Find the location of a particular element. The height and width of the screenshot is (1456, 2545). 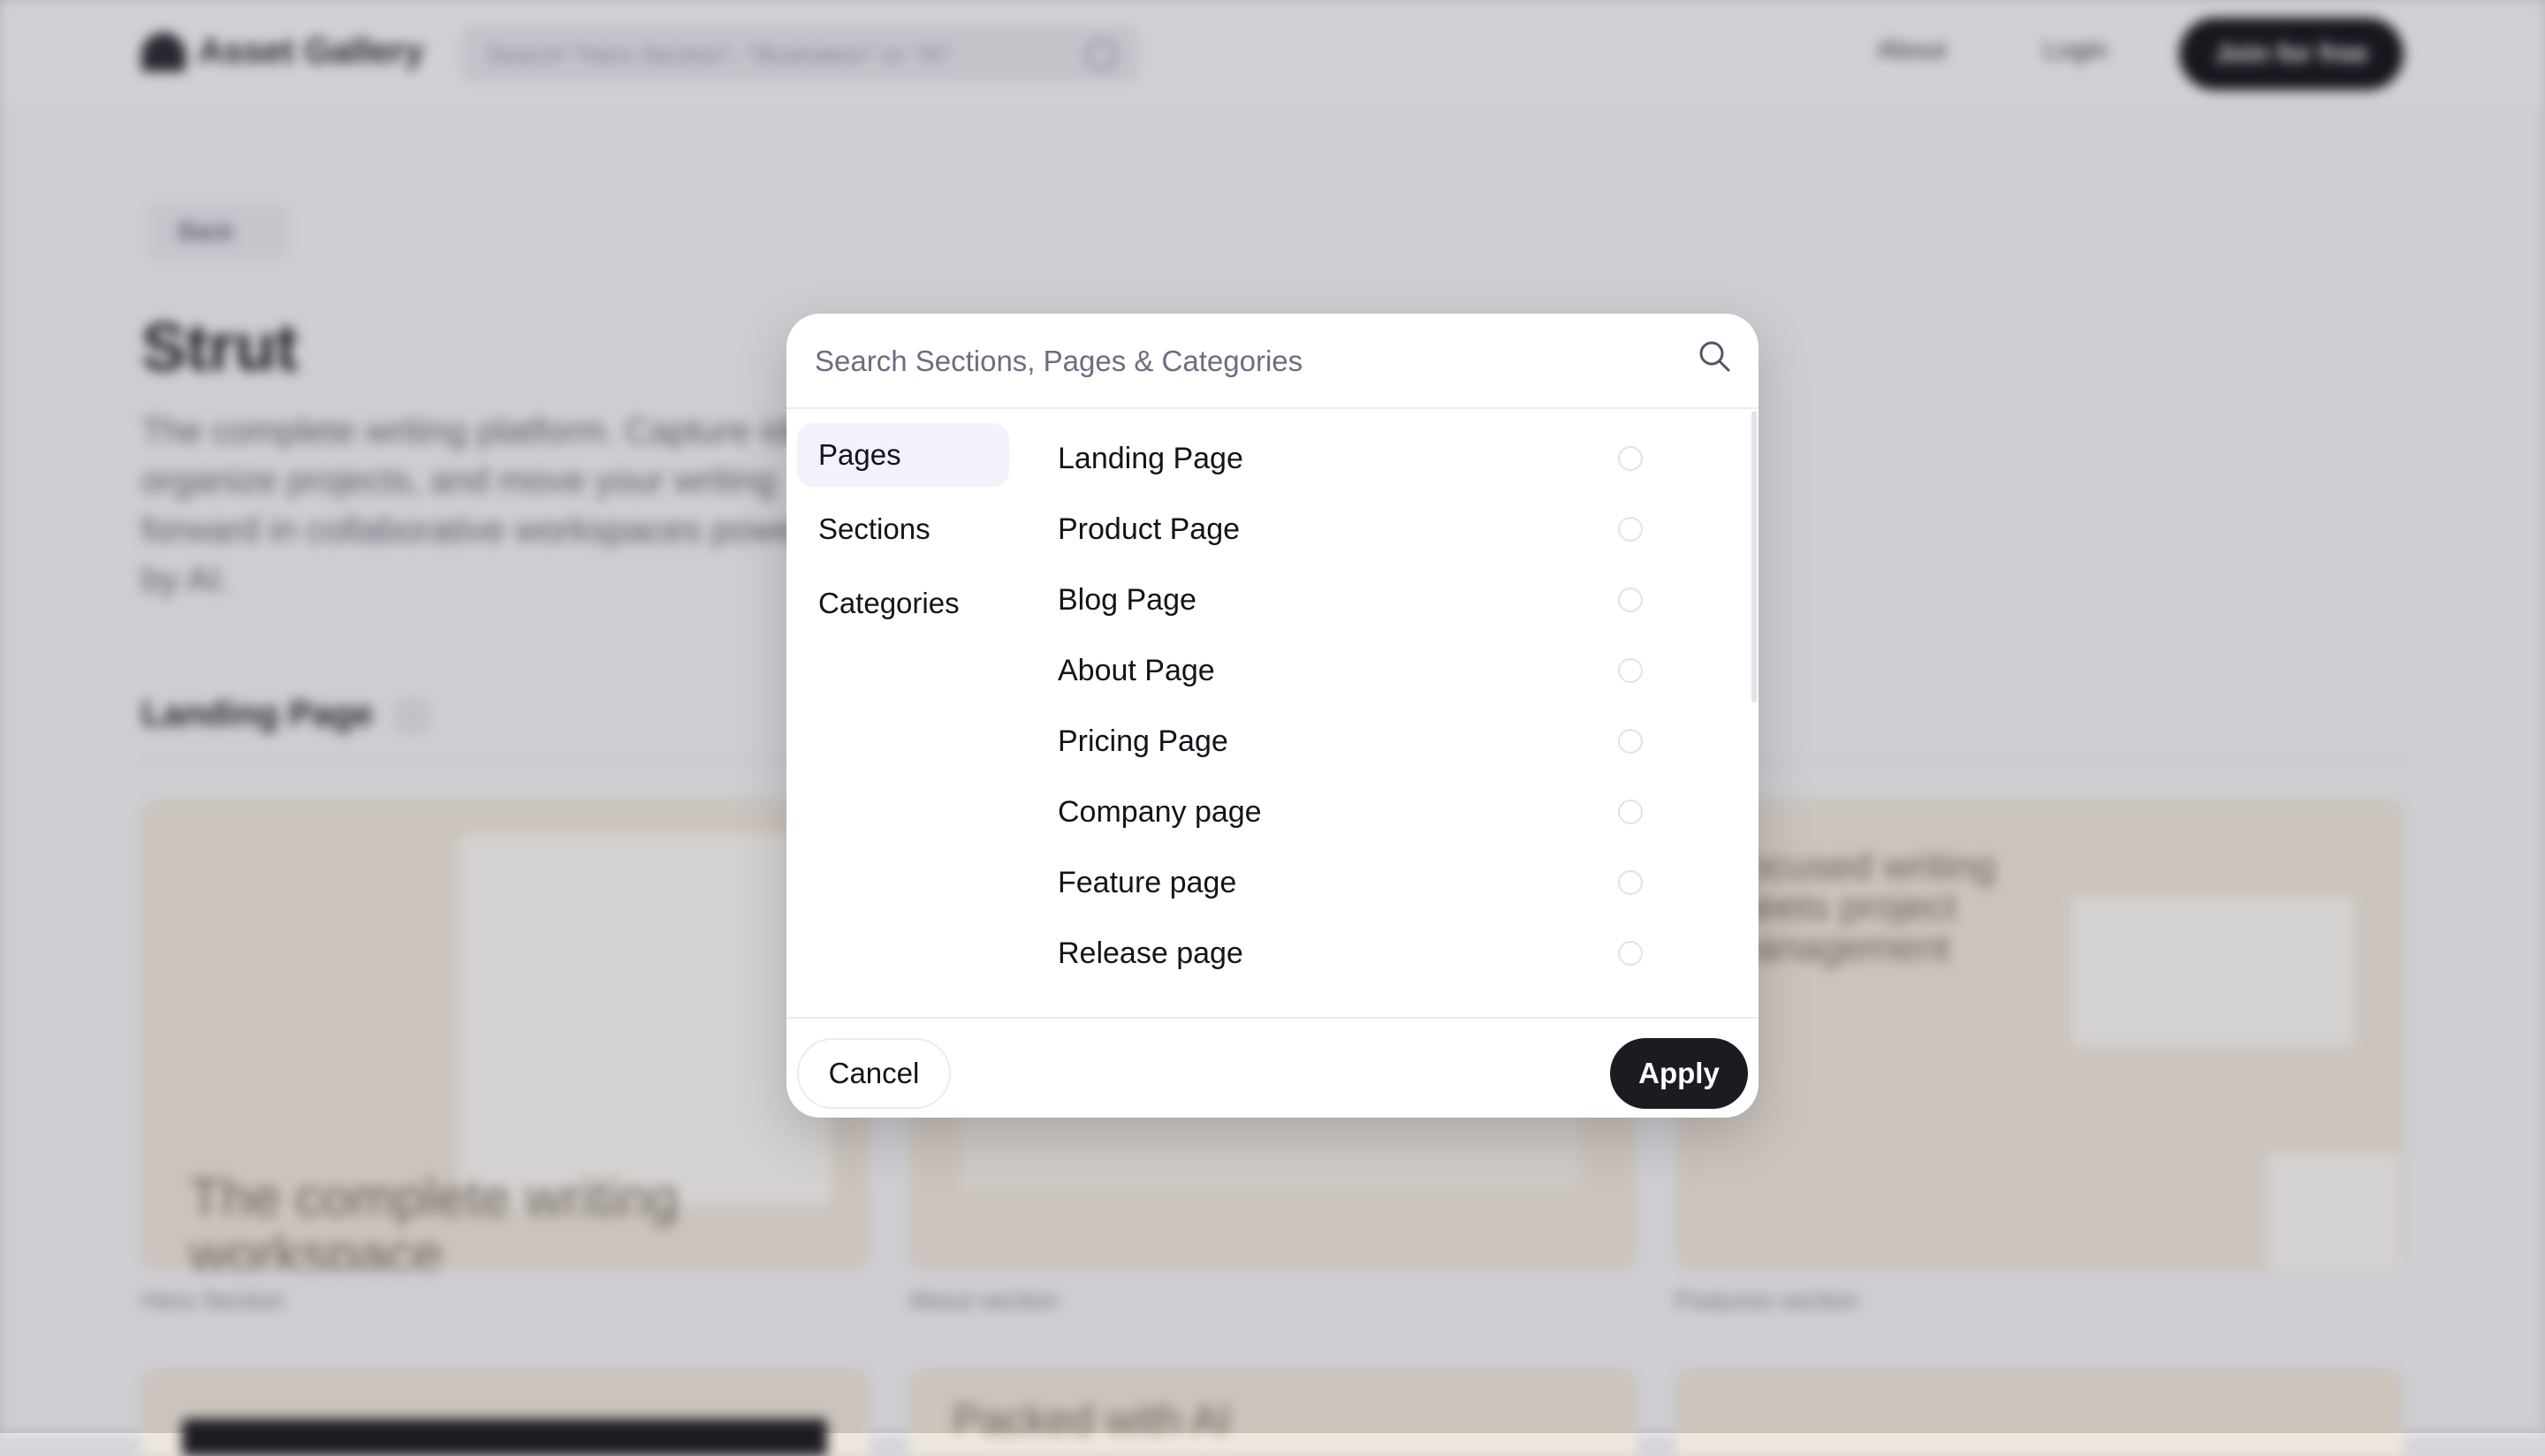

list-item-feature-page: Feature page is located at coordinates (1339, 883).